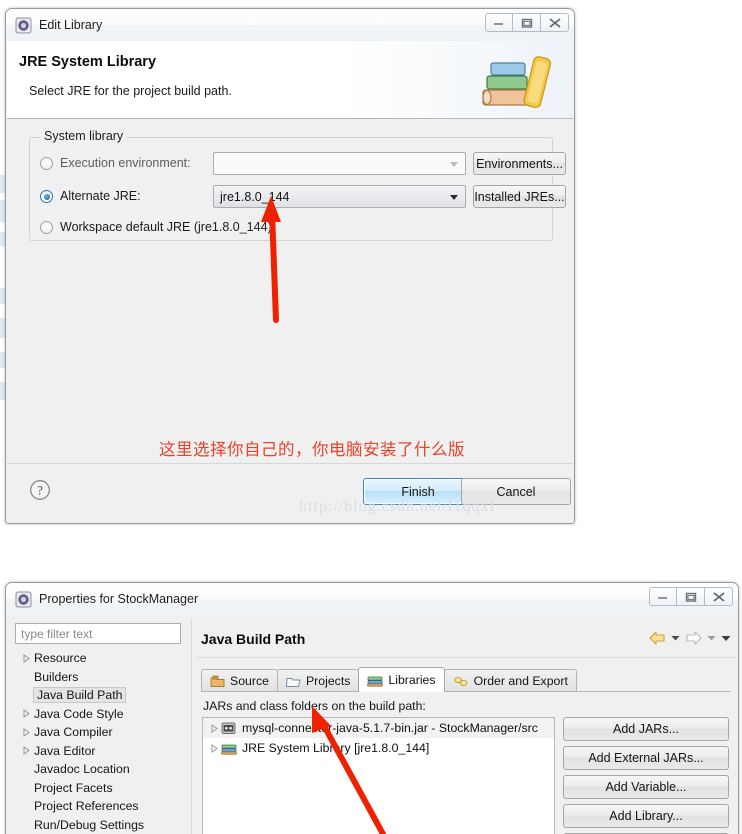 The height and width of the screenshot is (834, 742). I want to click on tree-item-java-build-path: Java Build Path, so click(102, 695).